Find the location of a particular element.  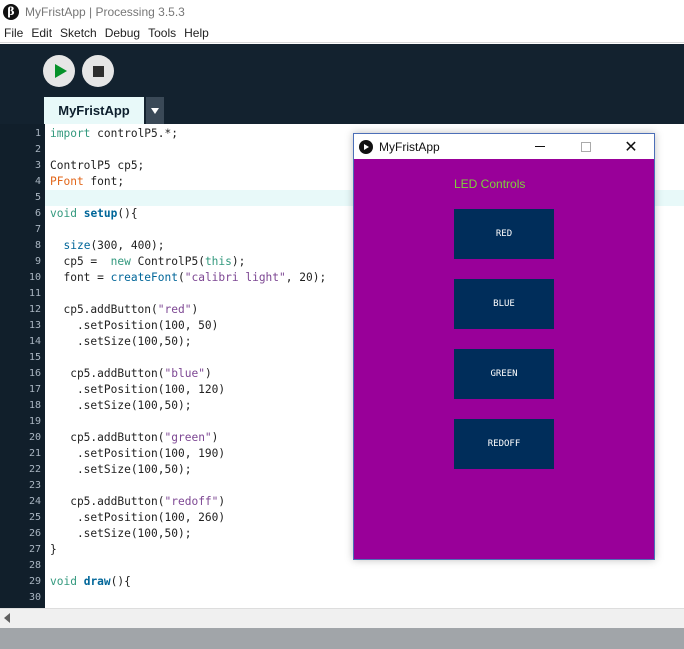

code-token: cp5 = is located at coordinates (80, 261).